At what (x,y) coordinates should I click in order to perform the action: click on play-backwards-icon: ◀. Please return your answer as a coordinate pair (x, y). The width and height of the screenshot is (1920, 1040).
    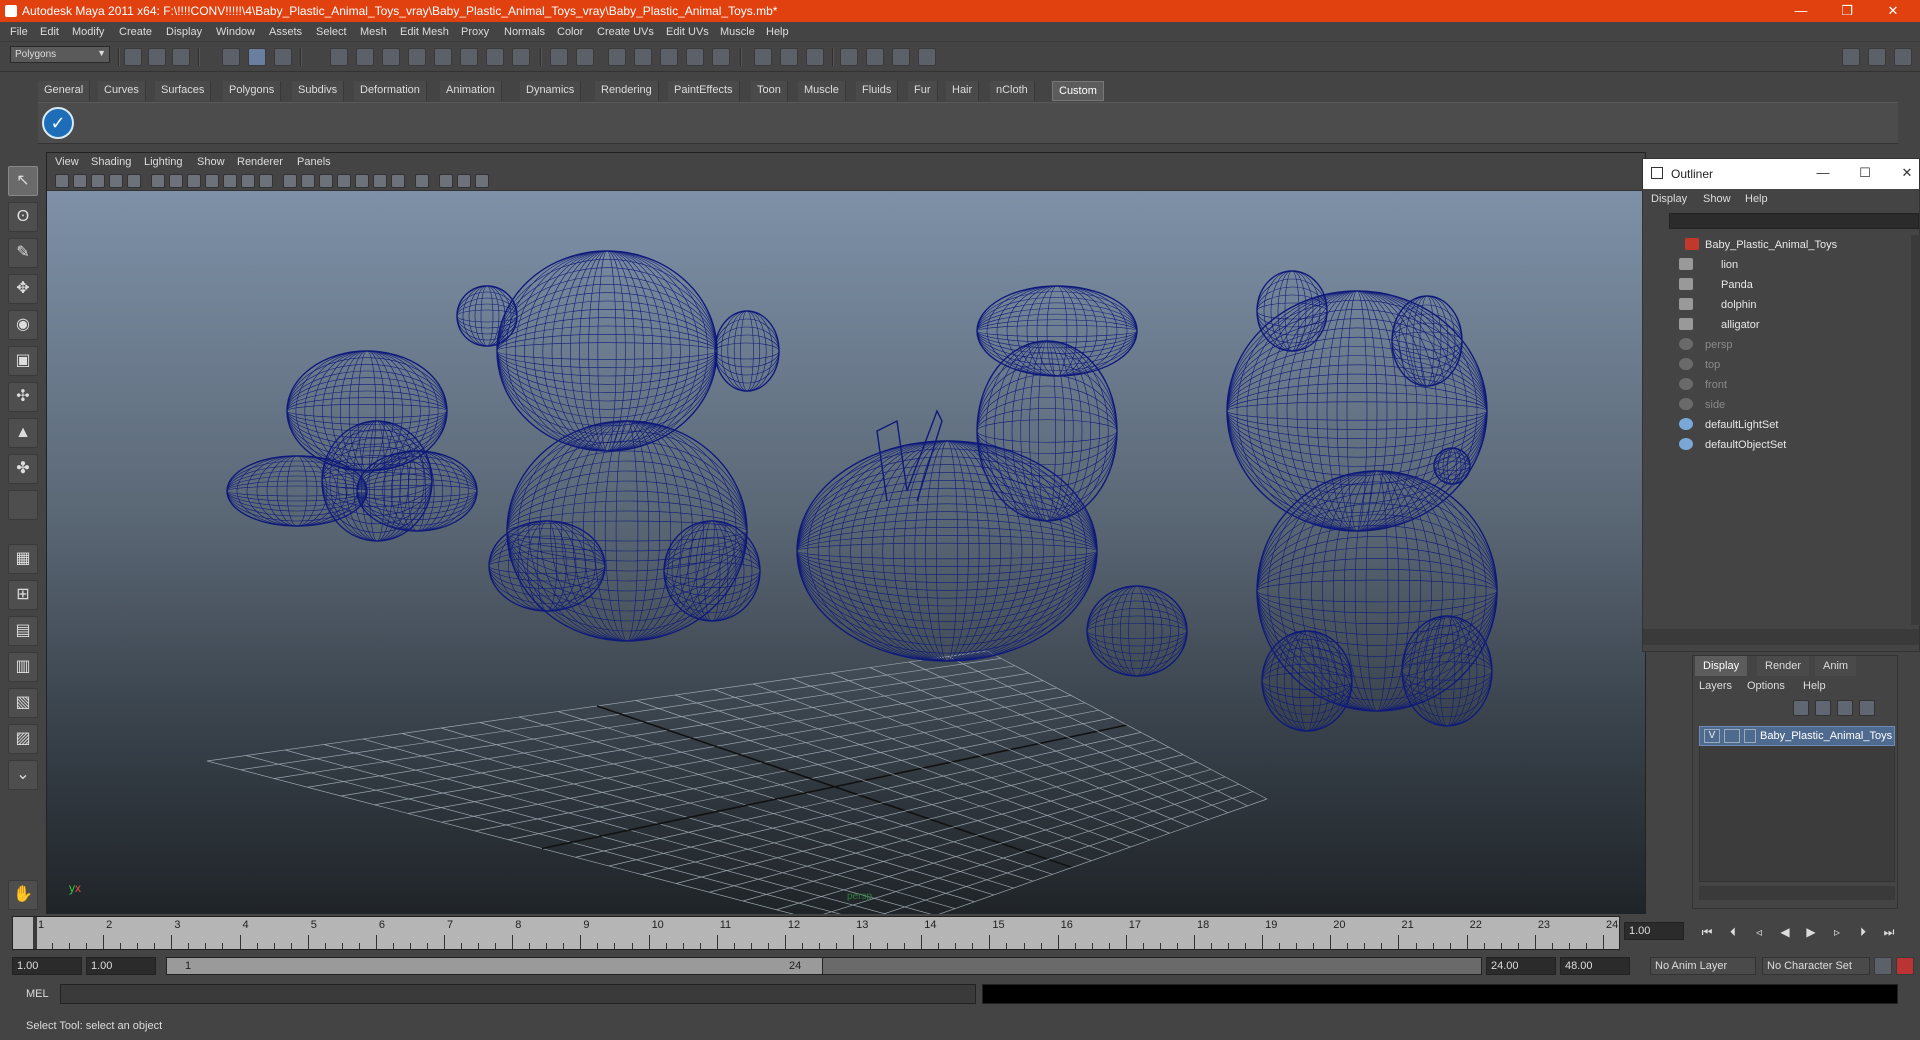
    Looking at the image, I should click on (1785, 932).